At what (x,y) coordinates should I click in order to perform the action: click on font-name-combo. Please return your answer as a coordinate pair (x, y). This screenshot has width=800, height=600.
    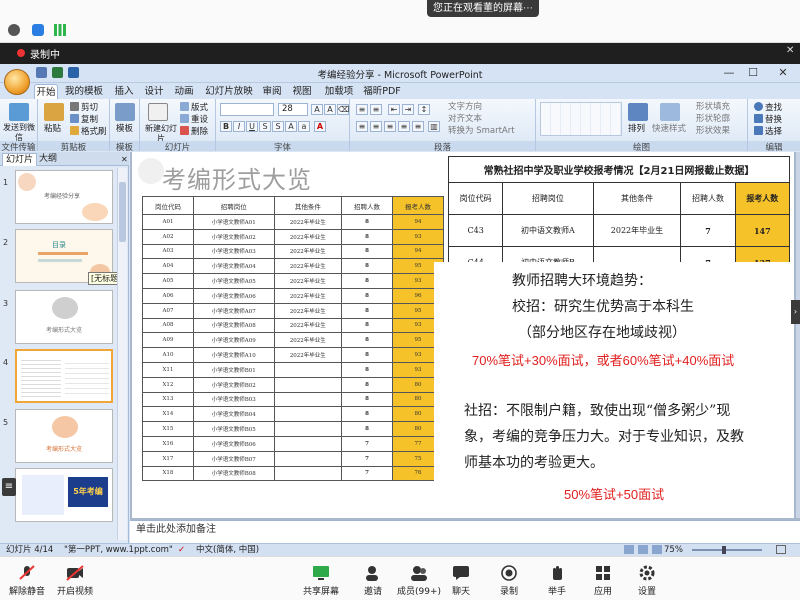
    Looking at the image, I should click on (247, 109).